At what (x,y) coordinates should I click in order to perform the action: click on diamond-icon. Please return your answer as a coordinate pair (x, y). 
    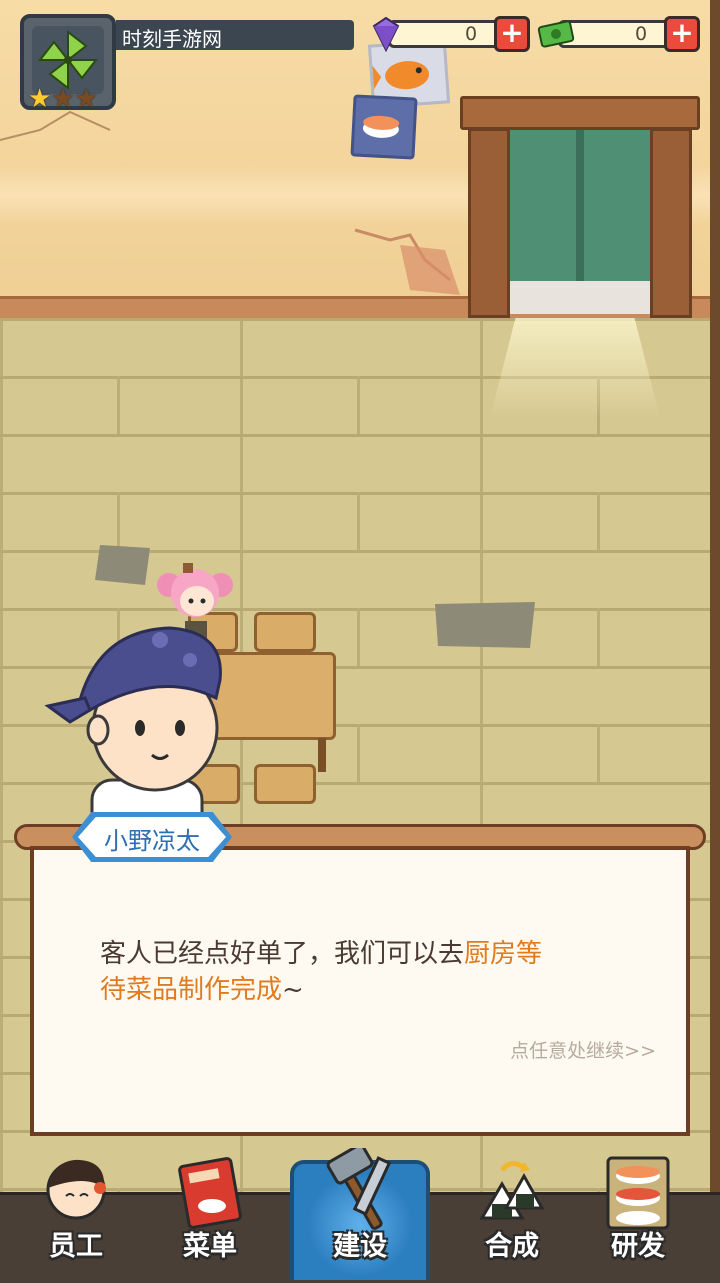
    Looking at the image, I should click on (386, 34).